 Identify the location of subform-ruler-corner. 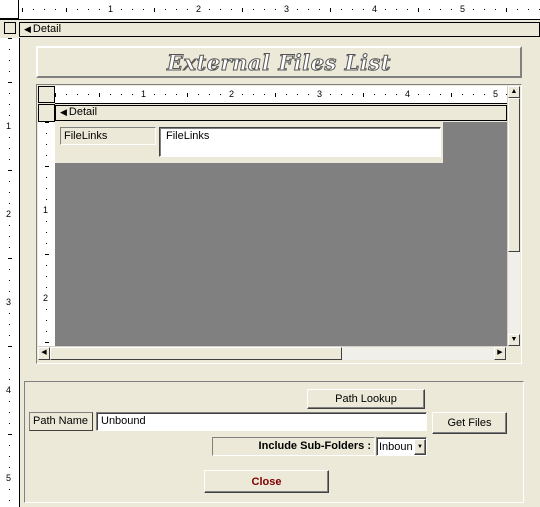
(46, 94).